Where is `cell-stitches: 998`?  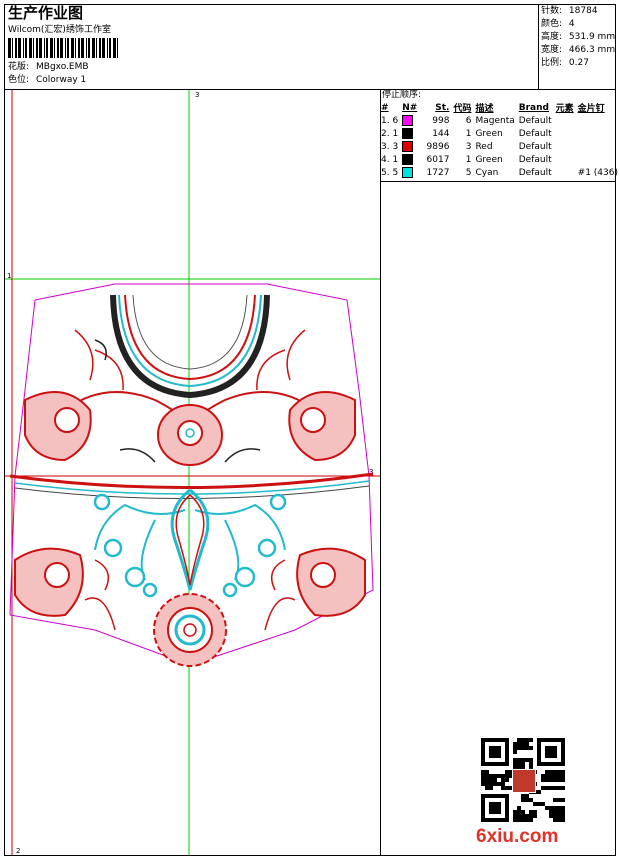
cell-stitches: 998 is located at coordinates (441, 120).